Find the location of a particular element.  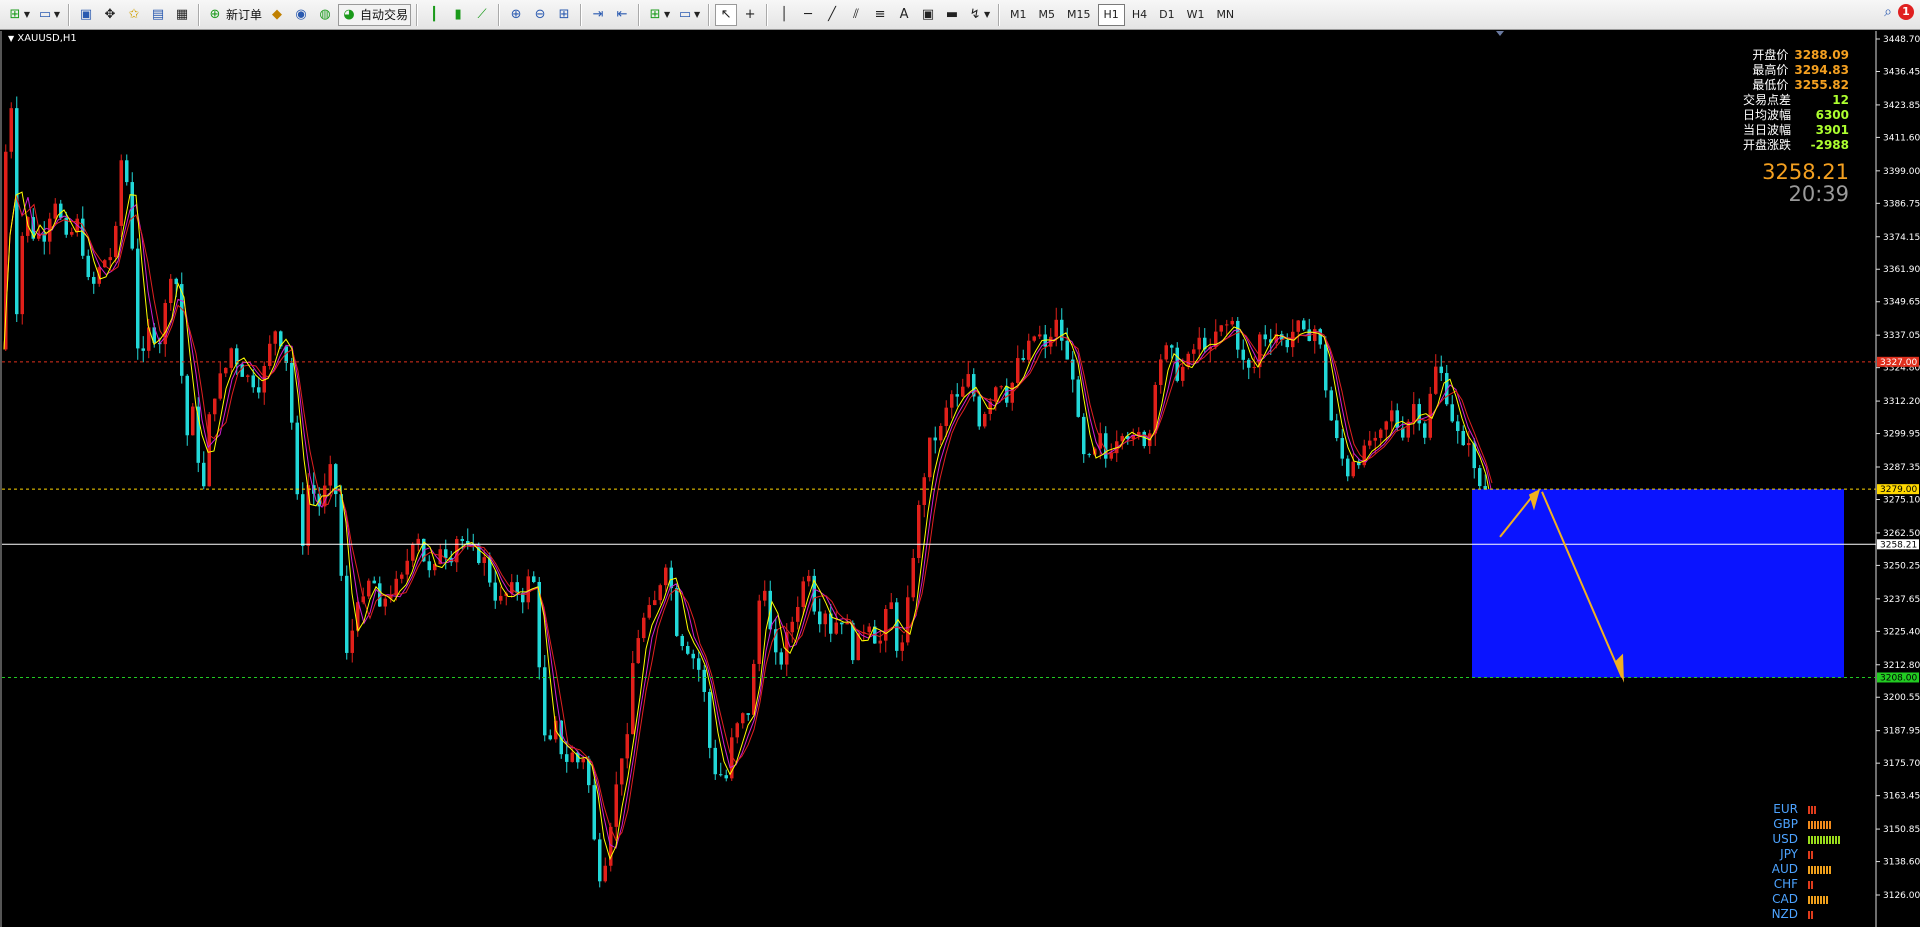

price-tick-label: 3163.45 is located at coordinates (1901, 797).